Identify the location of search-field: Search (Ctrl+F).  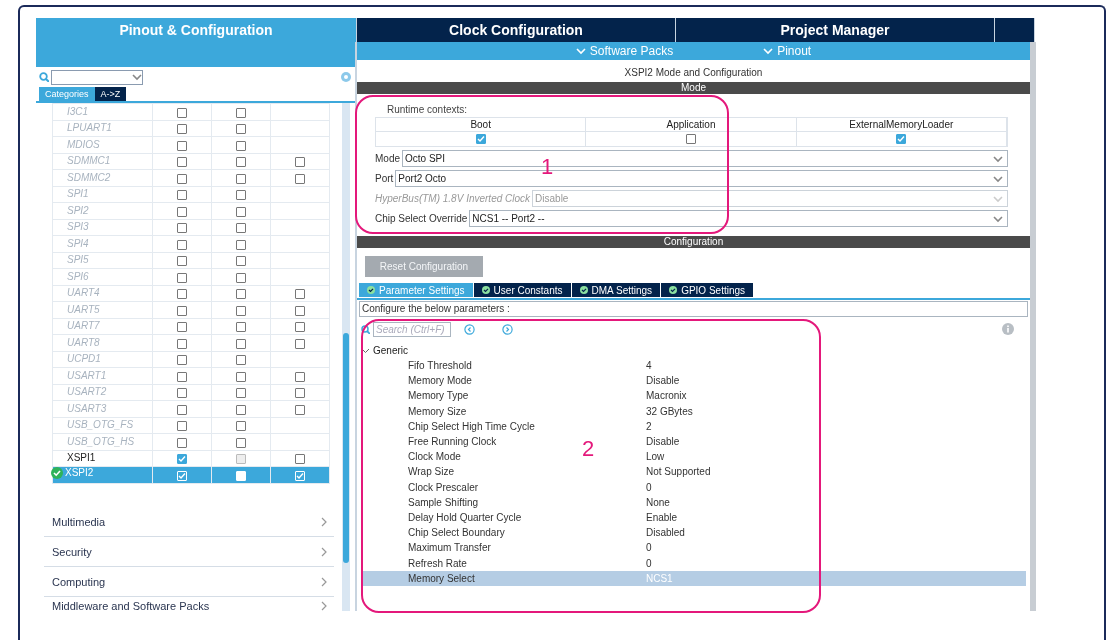
(412, 329).